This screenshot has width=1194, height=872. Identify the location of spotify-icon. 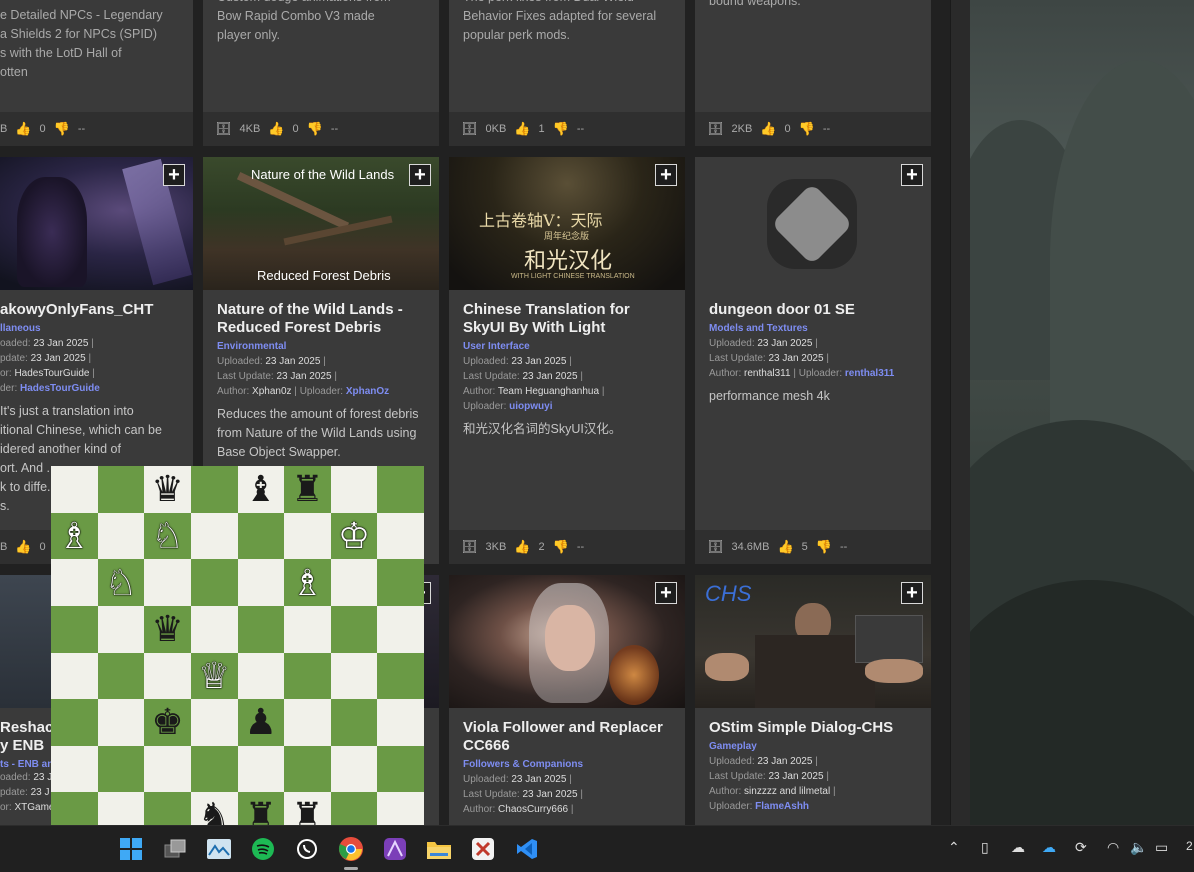
(263, 849).